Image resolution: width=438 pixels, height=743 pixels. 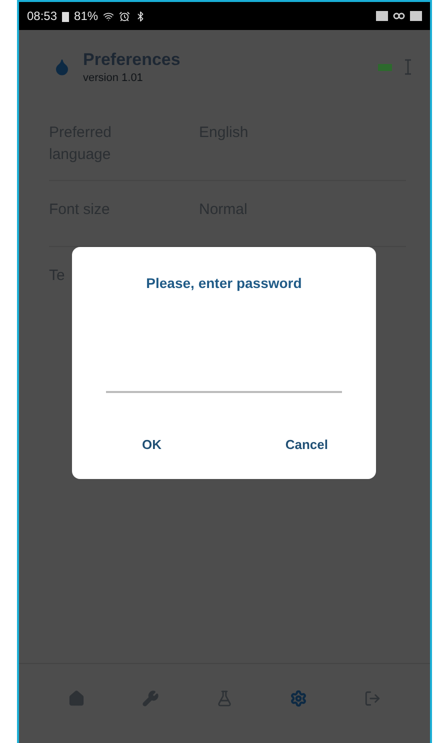 I want to click on droplet-icon, so click(x=62, y=67).